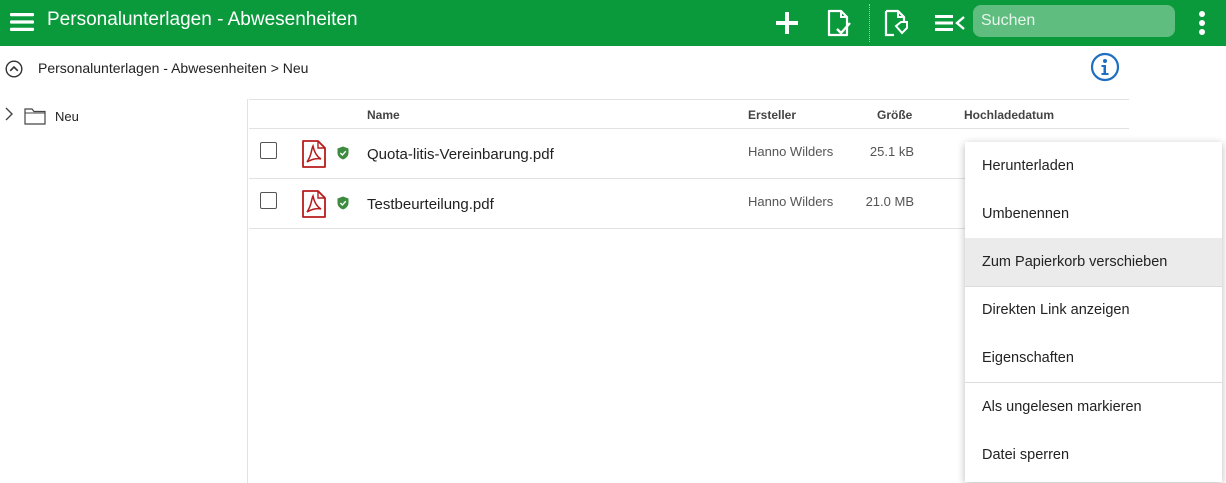 This screenshot has height=483, width=1226. I want to click on chevron-right-icon, so click(9, 114).